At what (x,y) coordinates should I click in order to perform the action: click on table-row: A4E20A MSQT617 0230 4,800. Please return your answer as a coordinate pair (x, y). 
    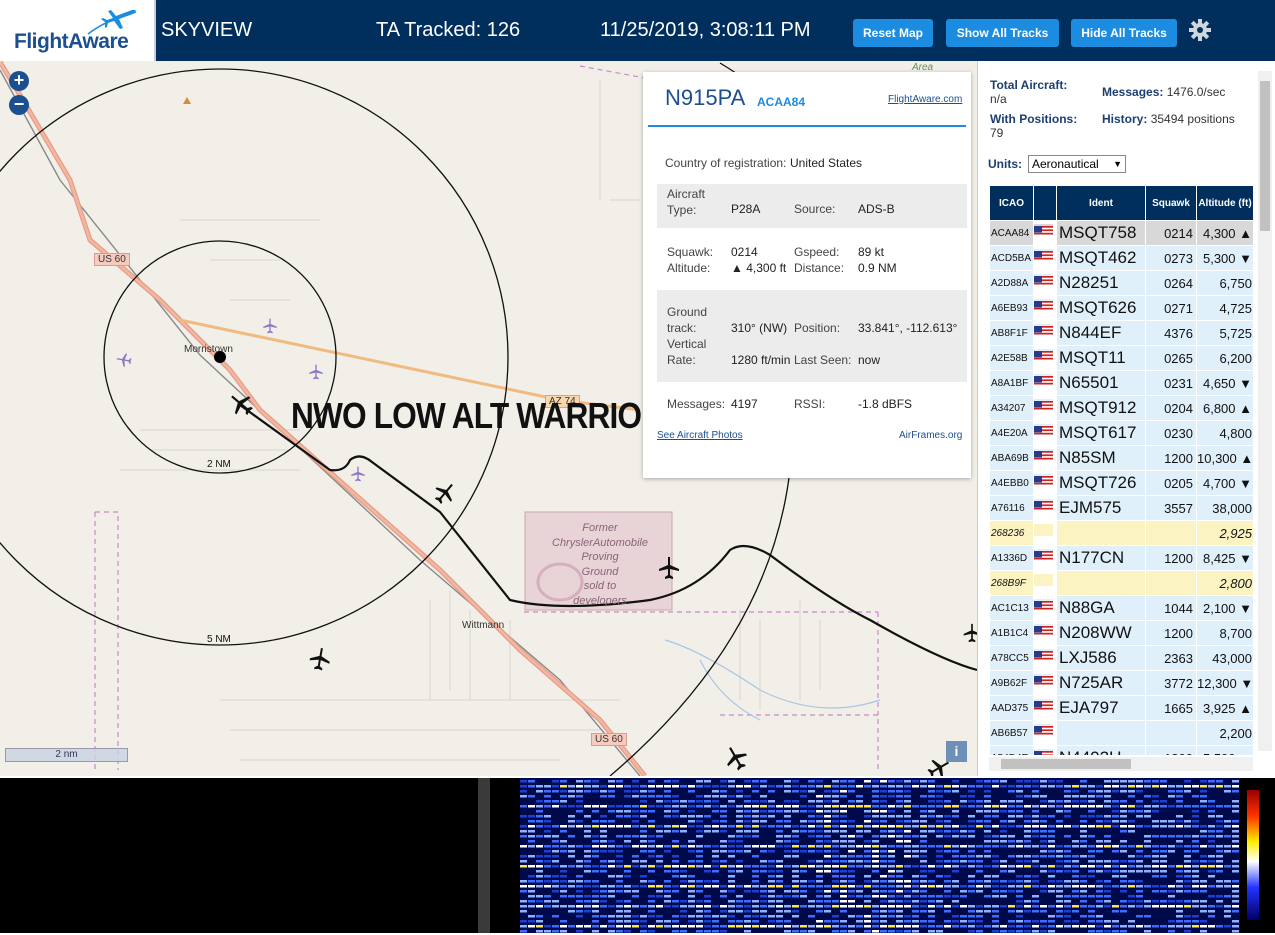
    Looking at the image, I should click on (1121, 433).